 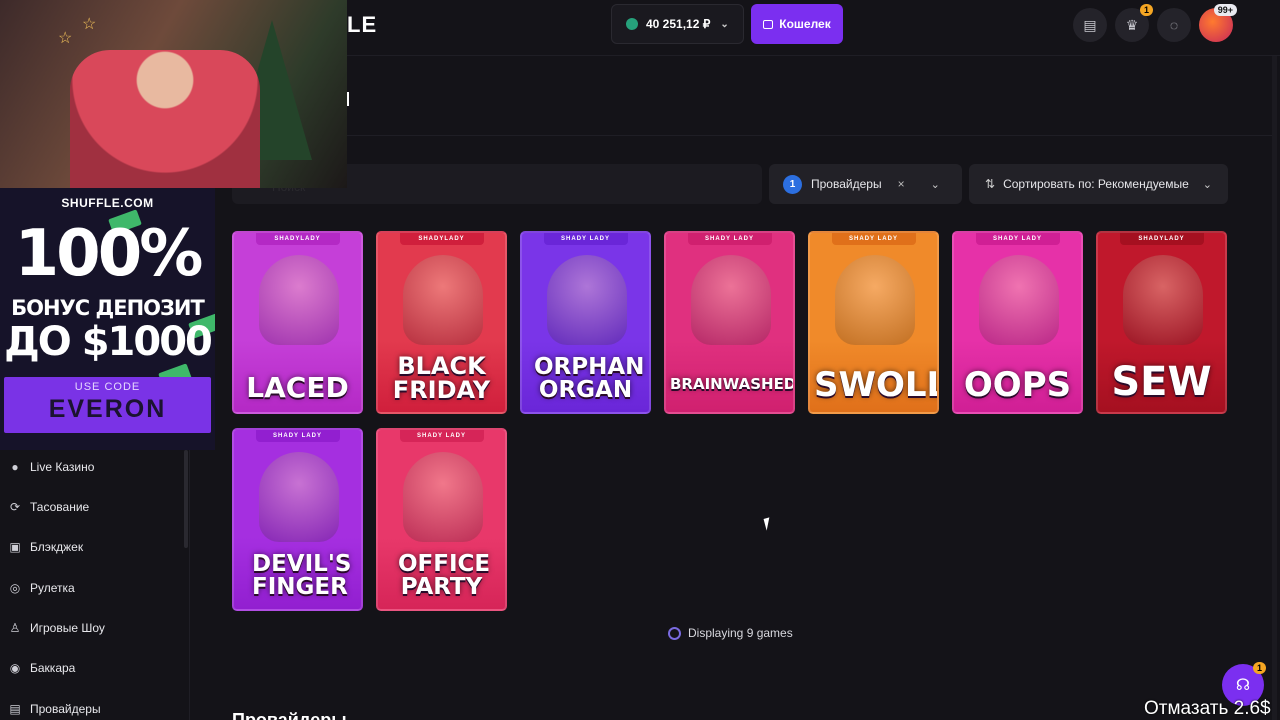 What do you see at coordinates (768, 524) in the screenshot?
I see `mouse-cursor-icon` at bounding box center [768, 524].